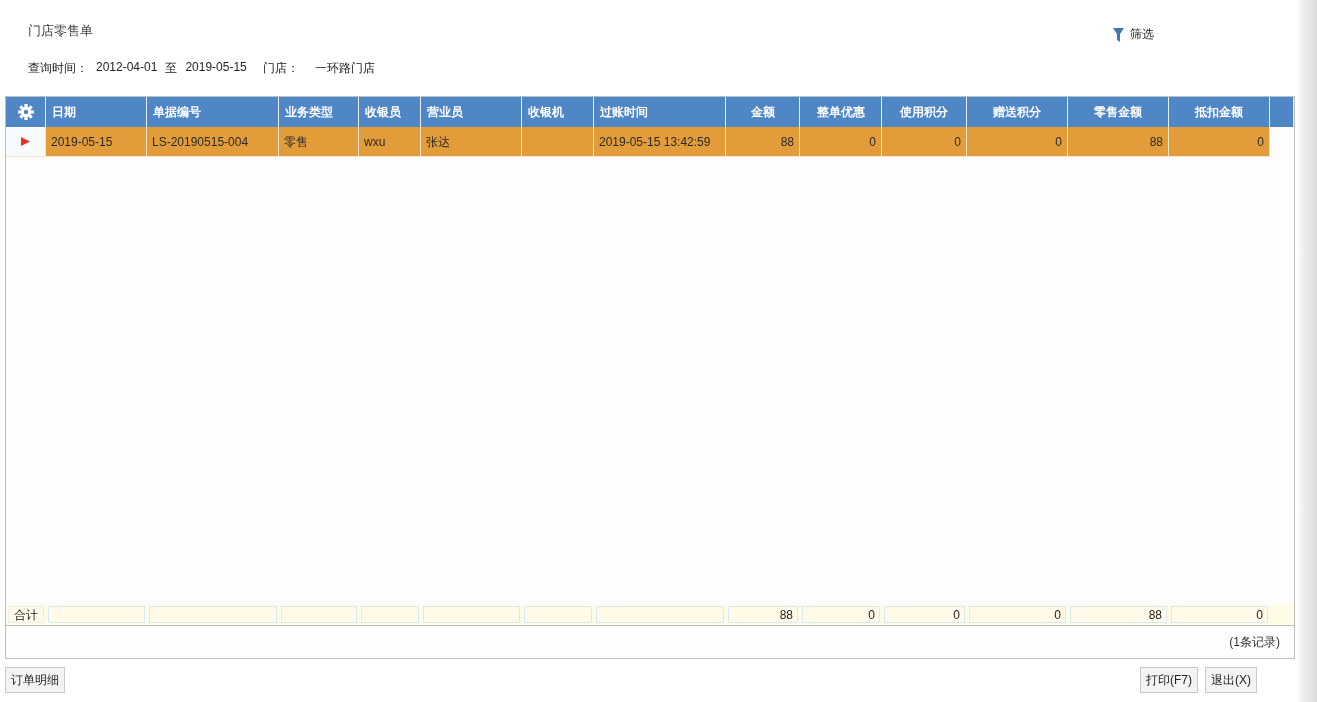  Describe the element at coordinates (58, 68) in the screenshot. I see `query-time-label: 查询时间：` at that location.